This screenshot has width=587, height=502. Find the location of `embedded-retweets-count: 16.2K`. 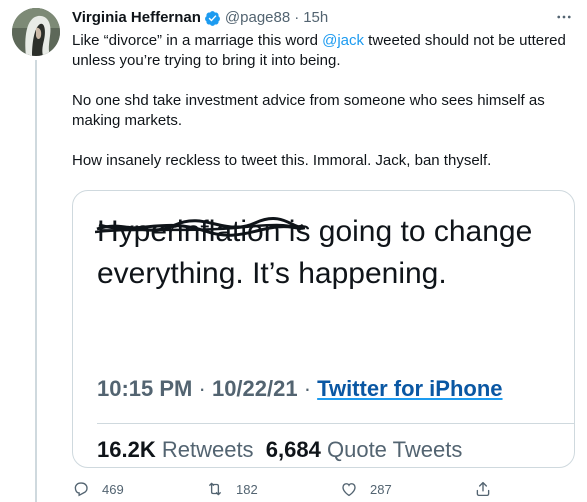

embedded-retweets-count: 16.2K is located at coordinates (126, 449).